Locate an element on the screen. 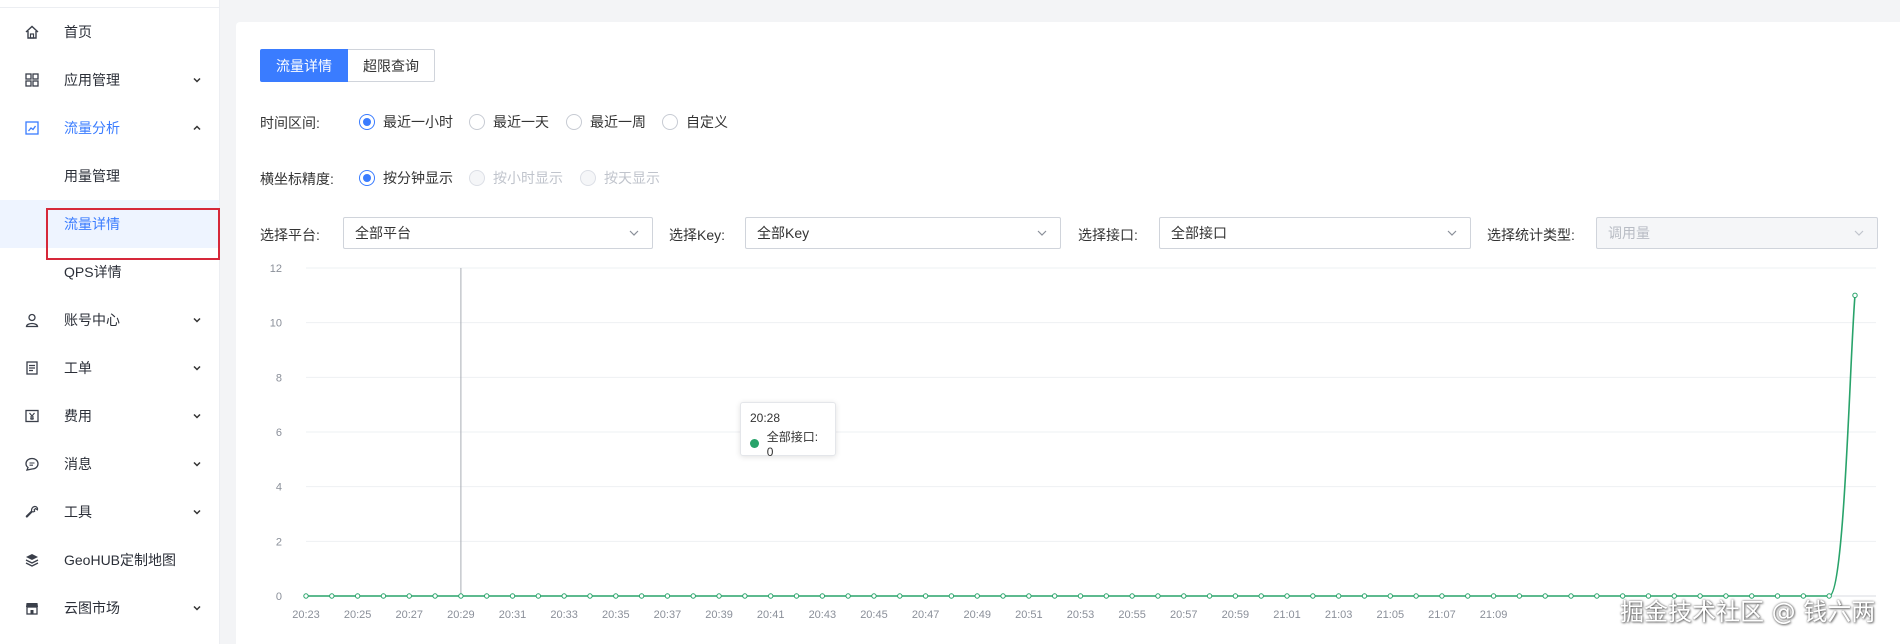 This screenshot has height=644, width=1900. platform-select: 全部平台 is located at coordinates (498, 233).